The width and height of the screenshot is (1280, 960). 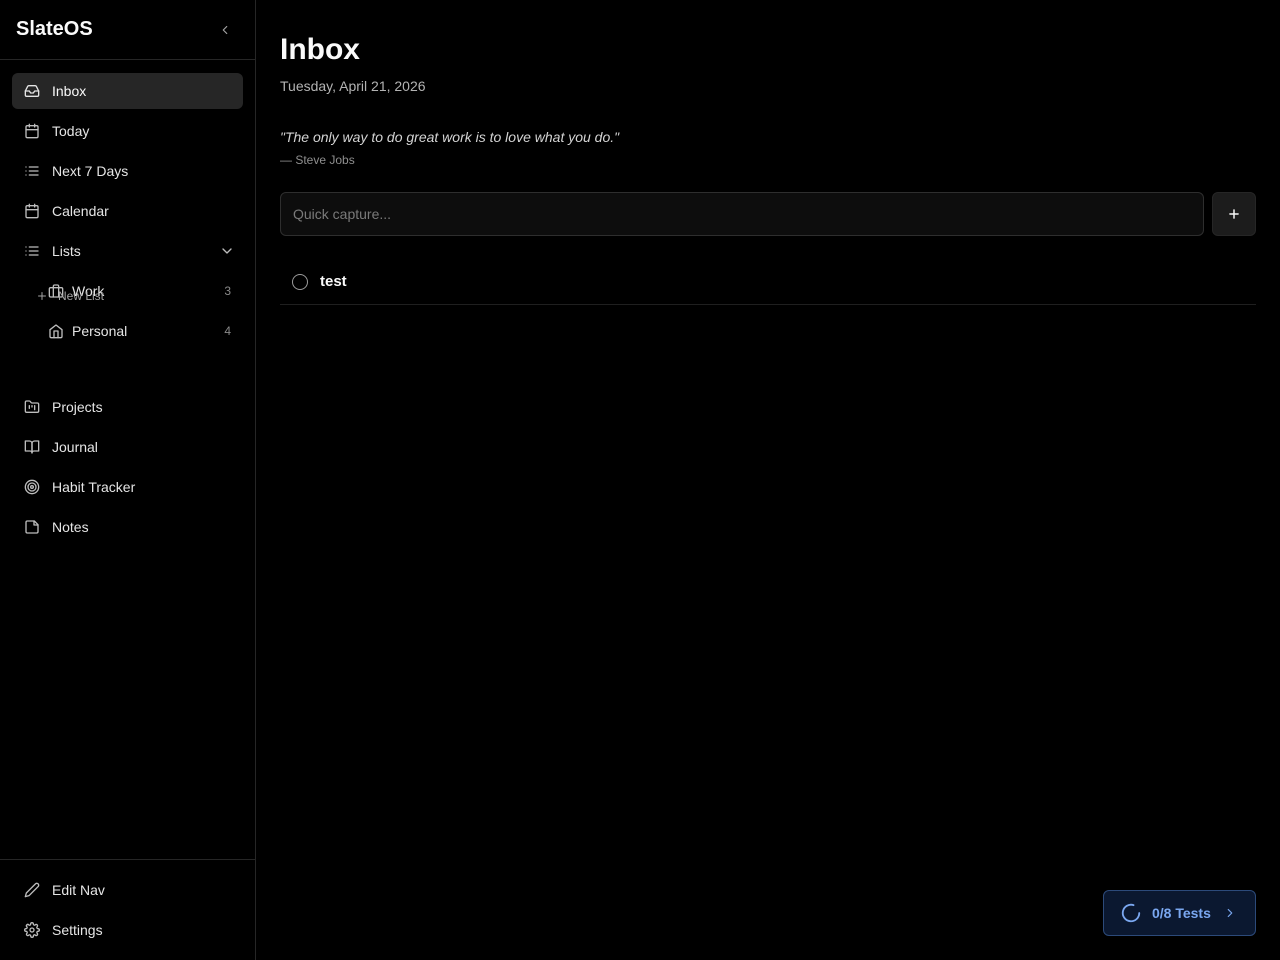 I want to click on sidebar-item-label: Lists, so click(x=66, y=251).